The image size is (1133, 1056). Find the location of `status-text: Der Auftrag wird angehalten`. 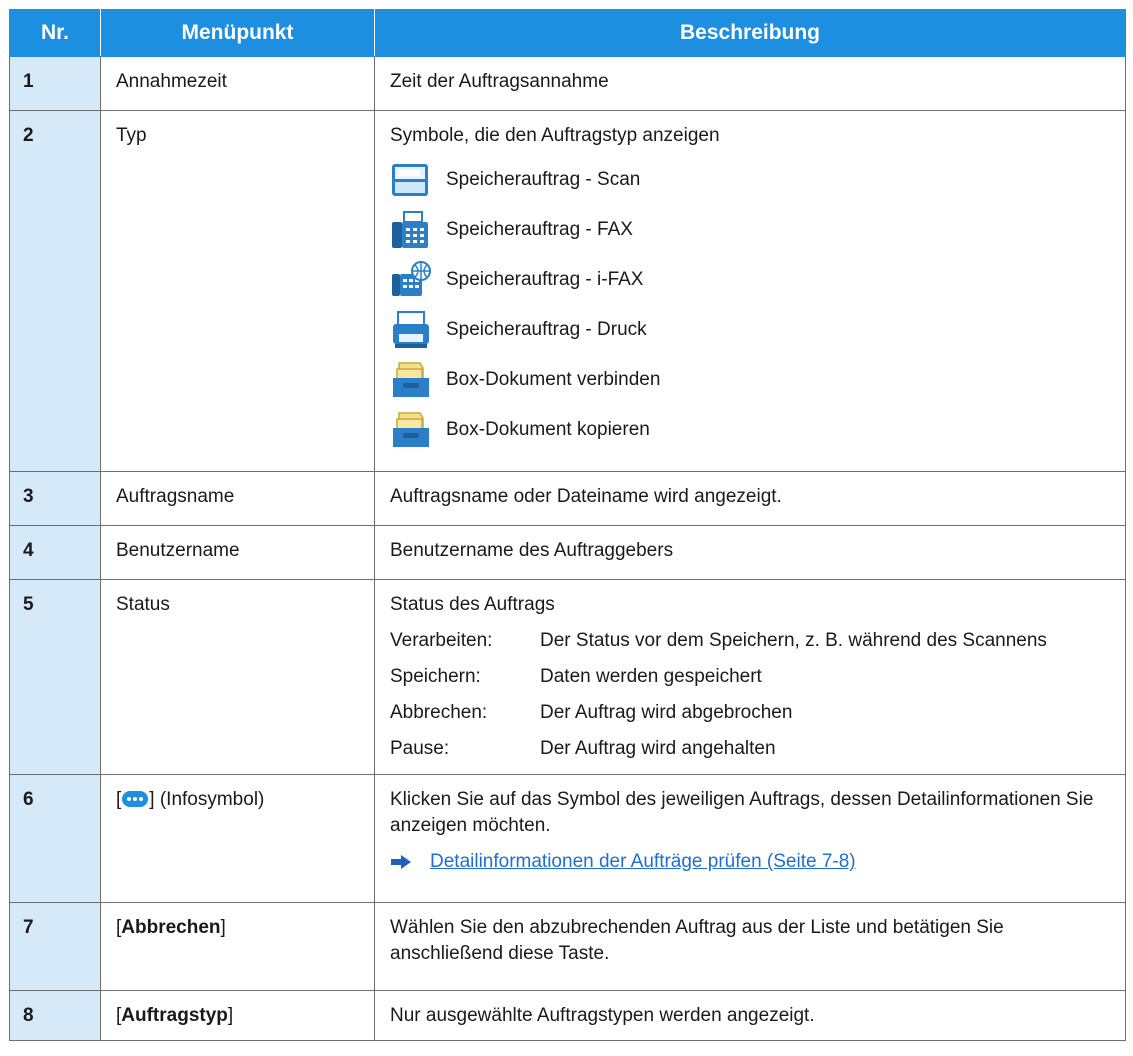

status-text: Der Auftrag wird angehalten is located at coordinates (658, 748).